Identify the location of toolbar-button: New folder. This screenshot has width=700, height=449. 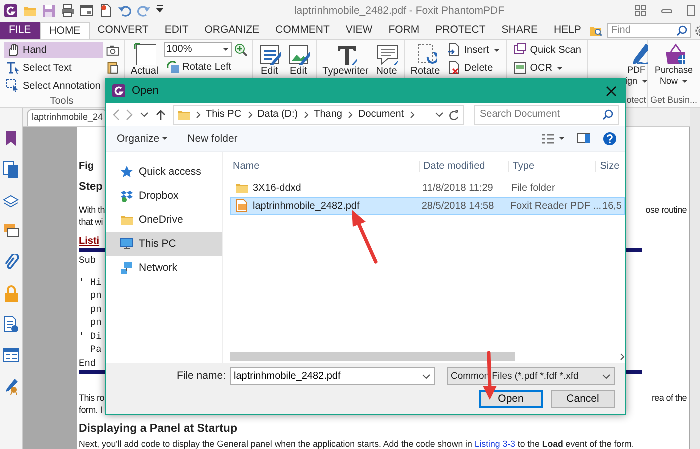
(212, 138).